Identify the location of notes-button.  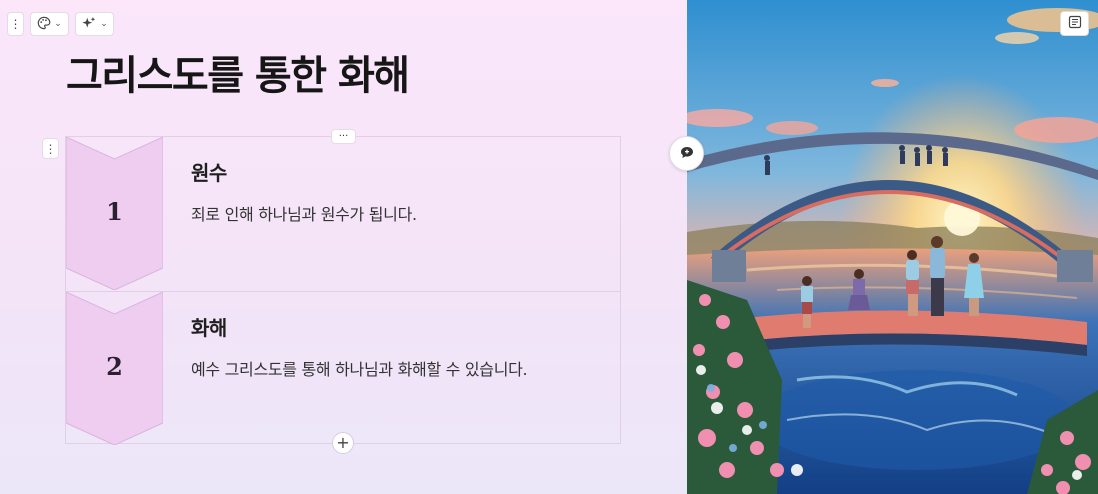
(1074, 23).